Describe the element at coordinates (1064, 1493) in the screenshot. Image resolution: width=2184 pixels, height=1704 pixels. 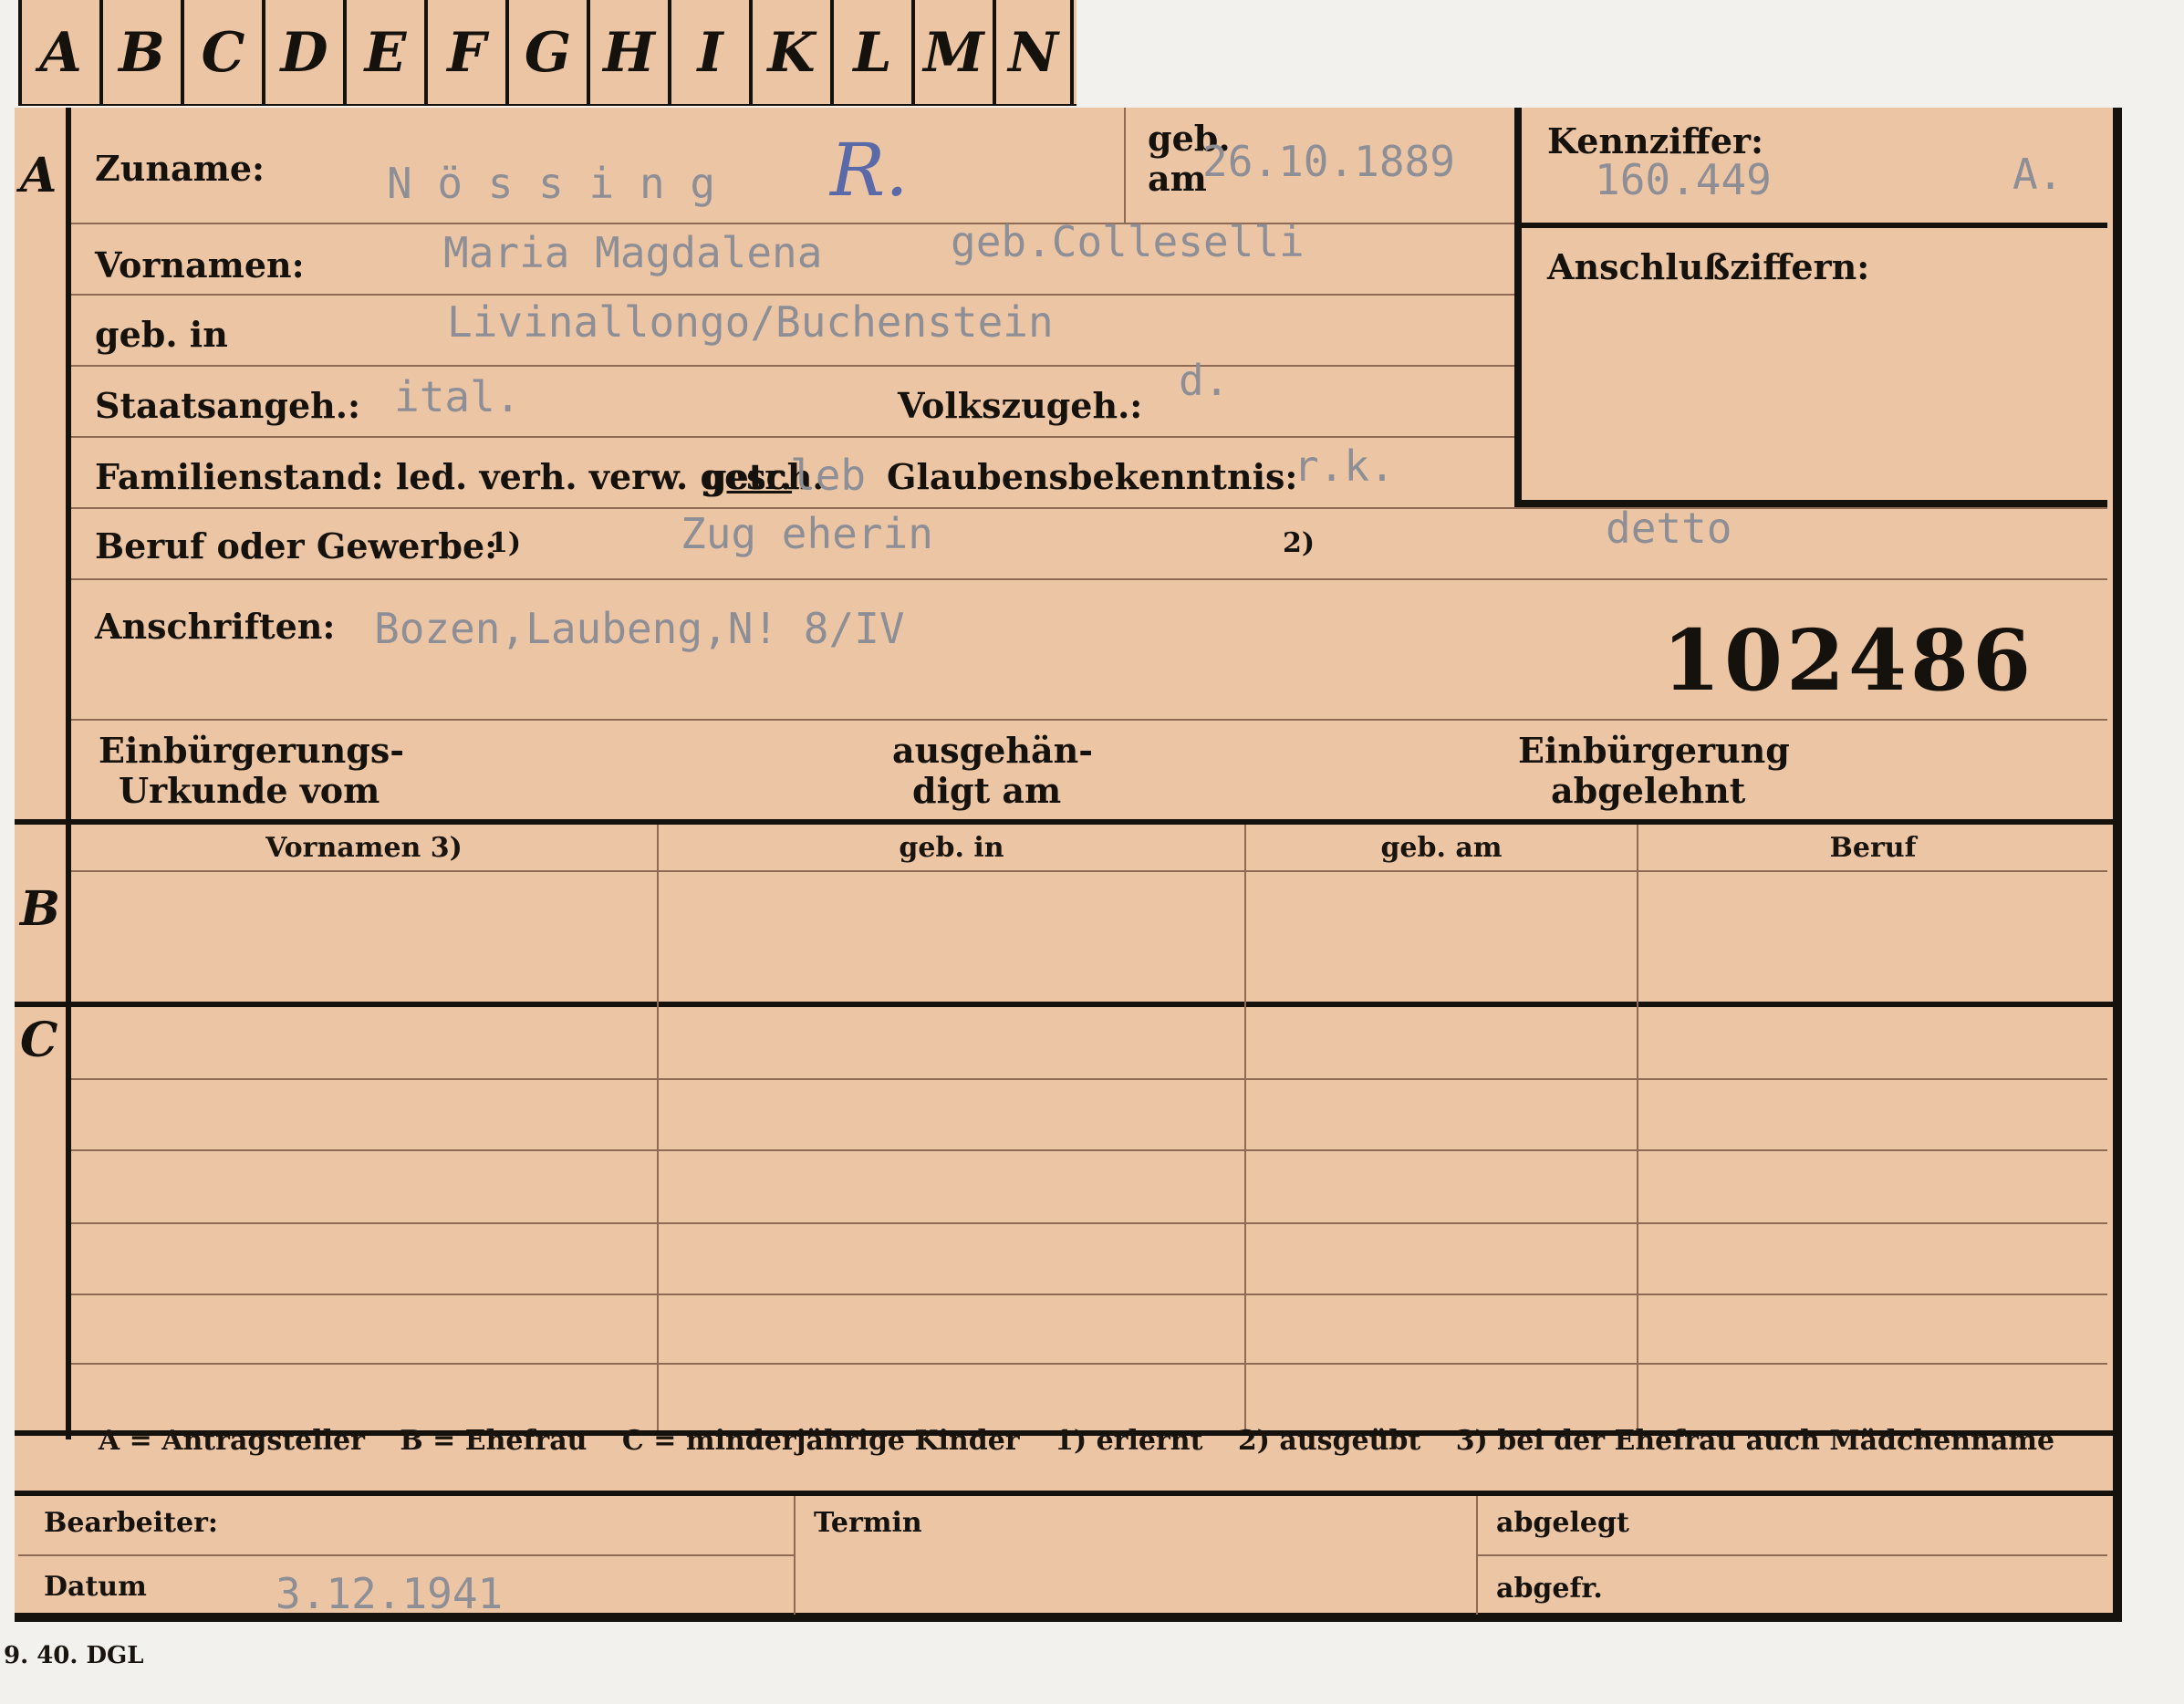
I see `rule-legend-bottom` at that location.